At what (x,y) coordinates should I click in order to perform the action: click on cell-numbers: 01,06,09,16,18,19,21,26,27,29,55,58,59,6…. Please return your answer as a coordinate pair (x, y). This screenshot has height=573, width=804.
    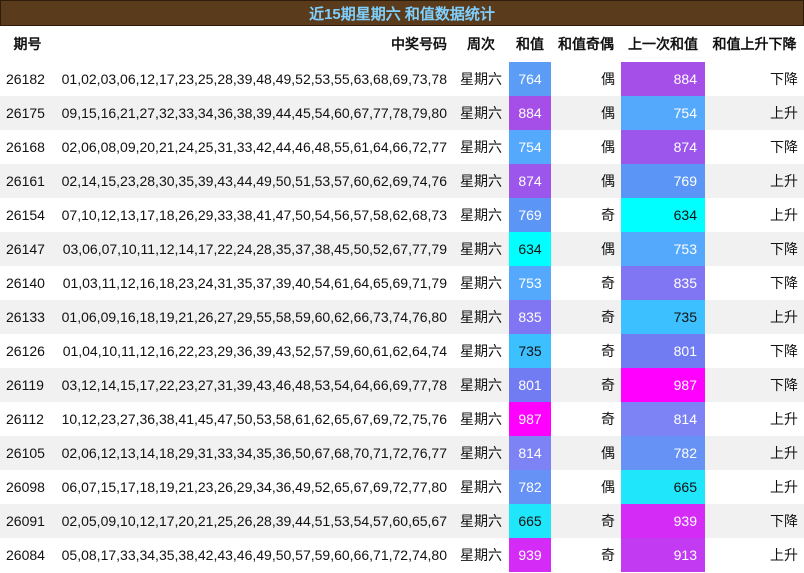
    Looking at the image, I should click on (254, 317).